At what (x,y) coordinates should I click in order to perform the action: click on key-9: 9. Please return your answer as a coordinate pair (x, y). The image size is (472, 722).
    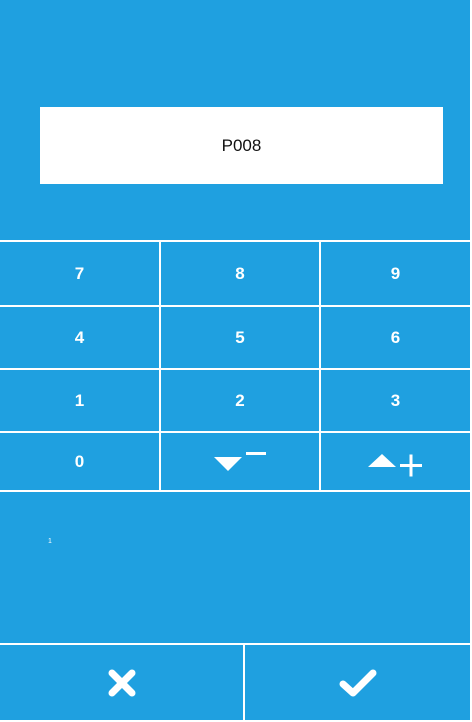
    Looking at the image, I should click on (395, 273).